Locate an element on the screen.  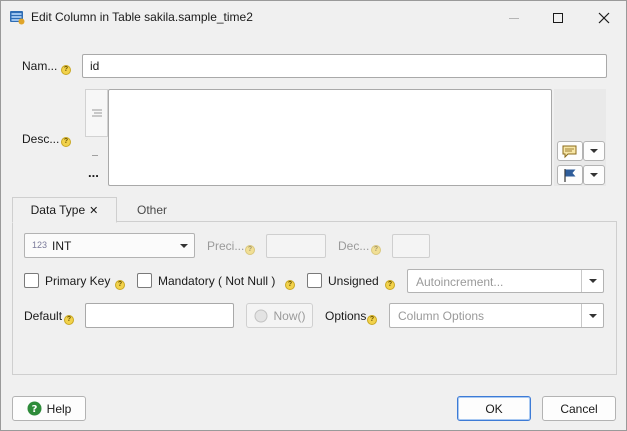
tab-other: Other is located at coordinates (152, 209).